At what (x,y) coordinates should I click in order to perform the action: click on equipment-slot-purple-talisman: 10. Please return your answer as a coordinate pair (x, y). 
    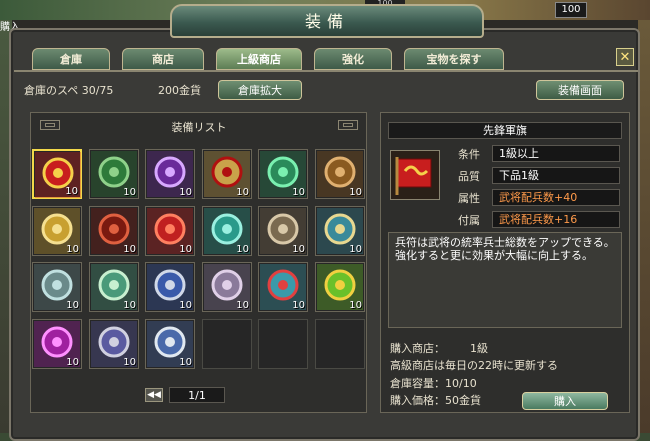
    Looking at the image, I should click on (170, 174).